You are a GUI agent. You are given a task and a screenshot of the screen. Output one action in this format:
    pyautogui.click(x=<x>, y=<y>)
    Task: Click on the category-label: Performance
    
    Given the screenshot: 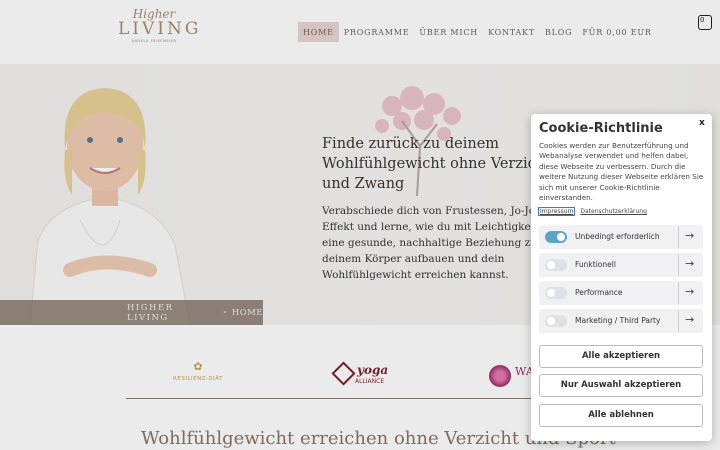 What is the action you would take?
    pyautogui.click(x=599, y=292)
    